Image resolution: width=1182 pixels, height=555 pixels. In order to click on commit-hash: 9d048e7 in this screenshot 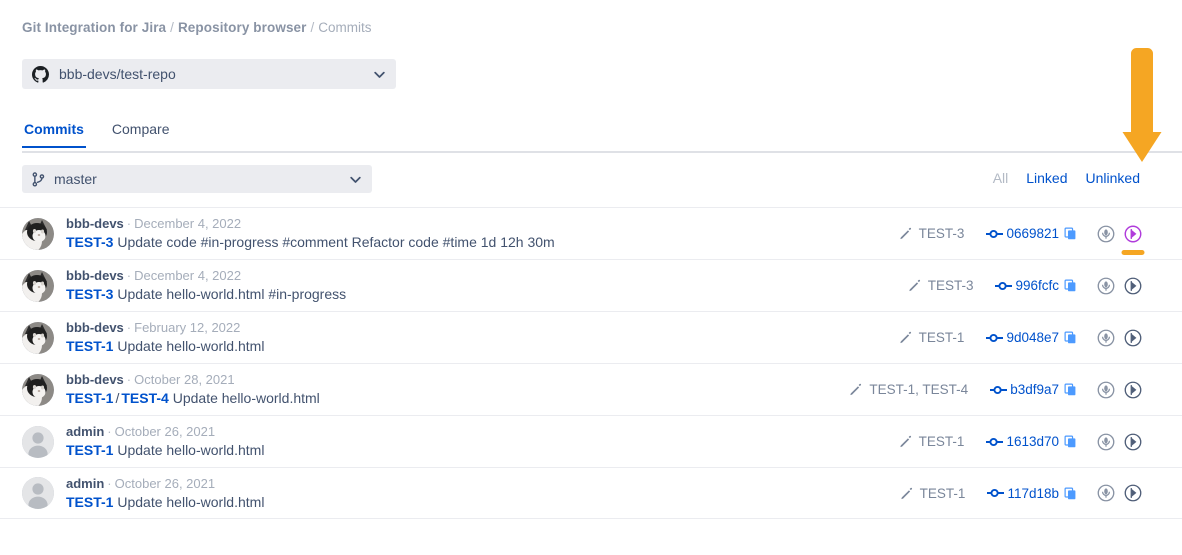, I will do `click(1032, 337)`.